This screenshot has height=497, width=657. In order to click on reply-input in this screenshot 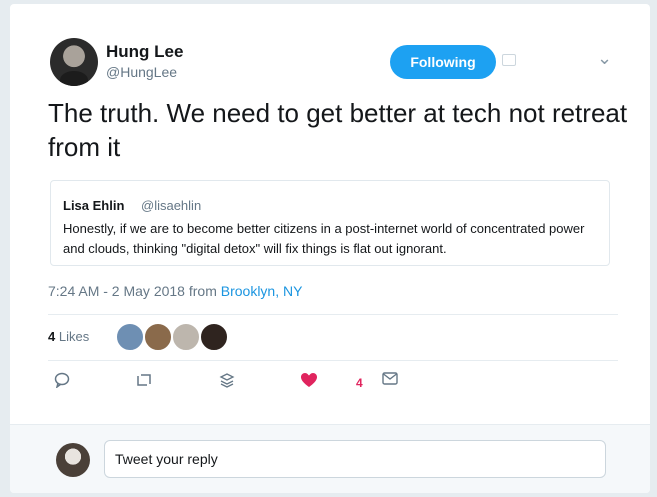, I will do `click(355, 459)`.